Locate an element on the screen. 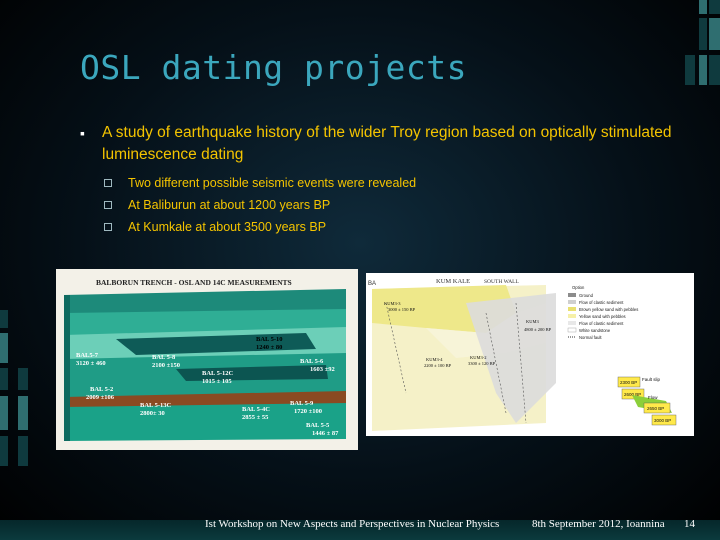  sample-value: 1446 ± 87 is located at coordinates (325, 433).